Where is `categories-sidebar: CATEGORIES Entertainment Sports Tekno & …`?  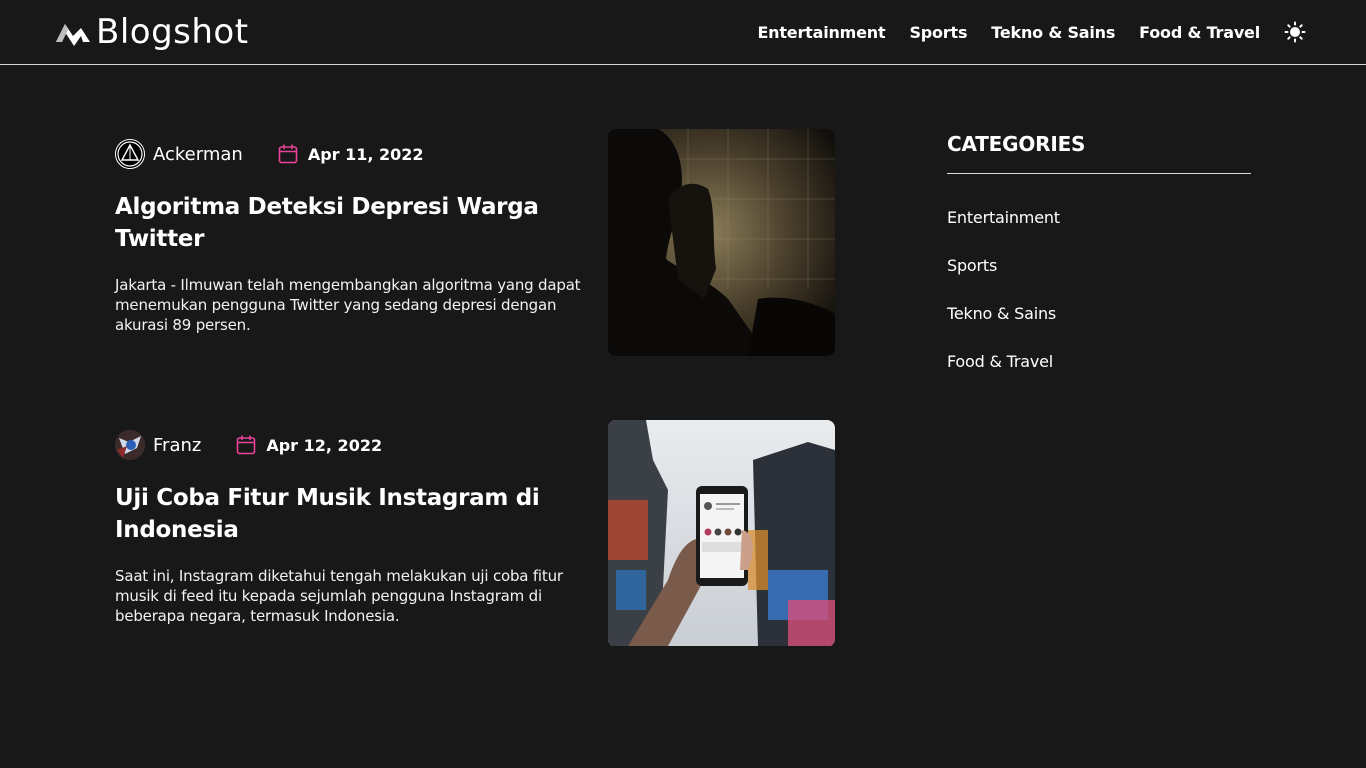
categories-sidebar: CATEGORIES Entertainment Sports Tekno & … is located at coordinates (1099, 264).